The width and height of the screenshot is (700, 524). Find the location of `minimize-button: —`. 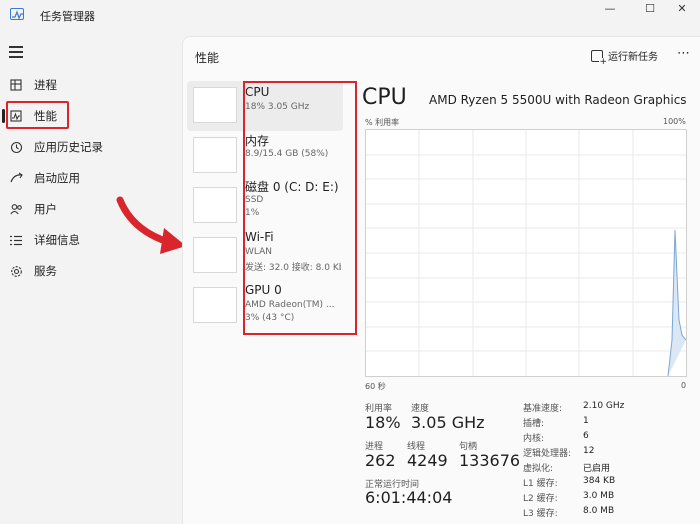

minimize-button: — is located at coordinates (610, 8).